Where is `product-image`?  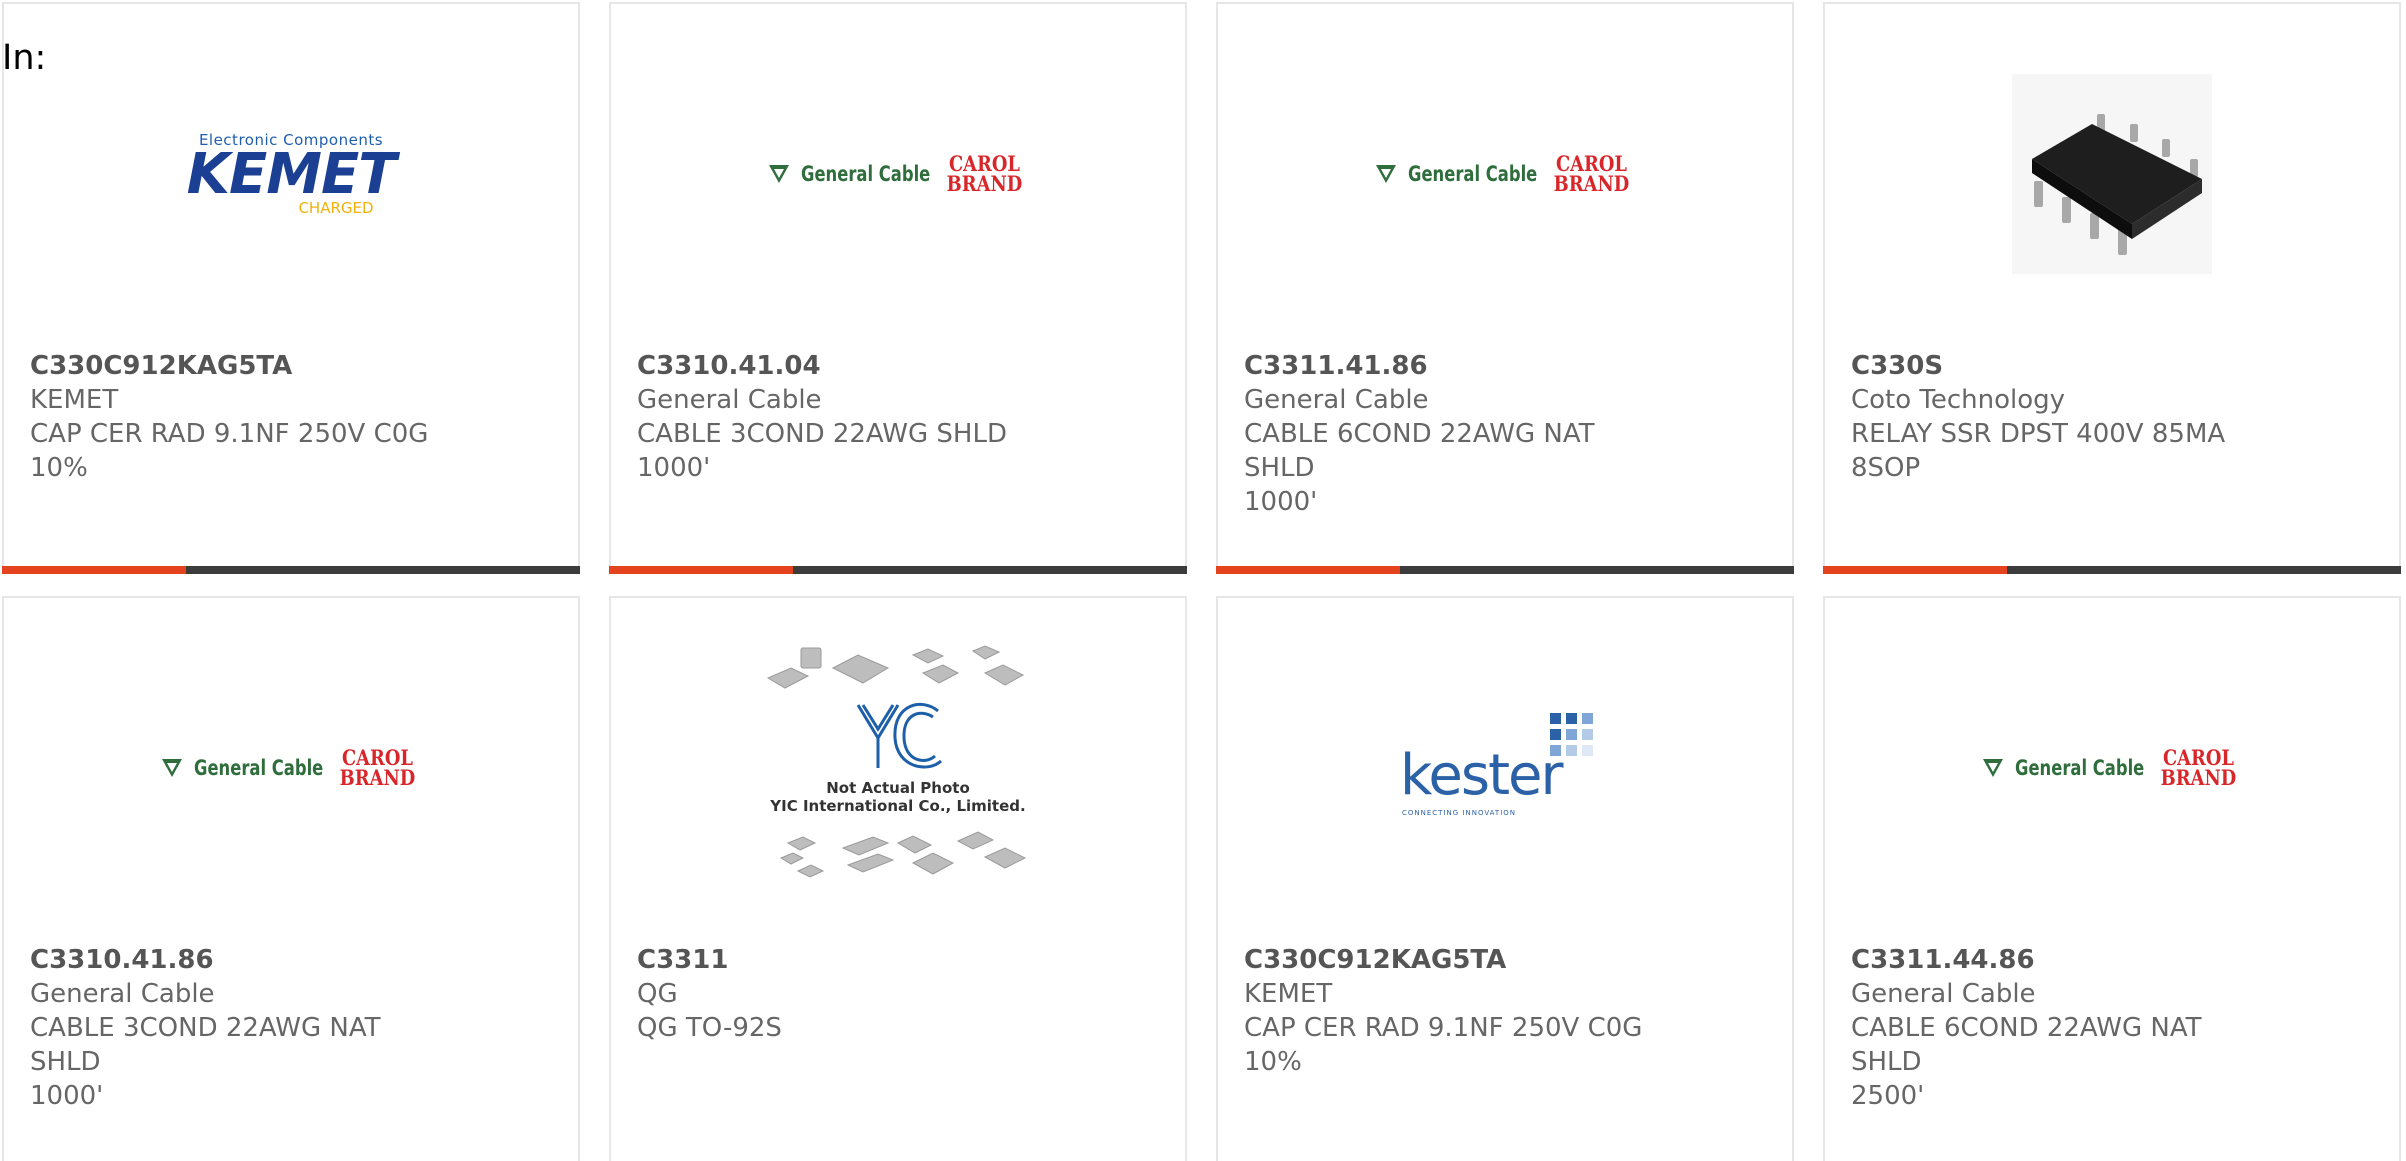 product-image is located at coordinates (2112, 174).